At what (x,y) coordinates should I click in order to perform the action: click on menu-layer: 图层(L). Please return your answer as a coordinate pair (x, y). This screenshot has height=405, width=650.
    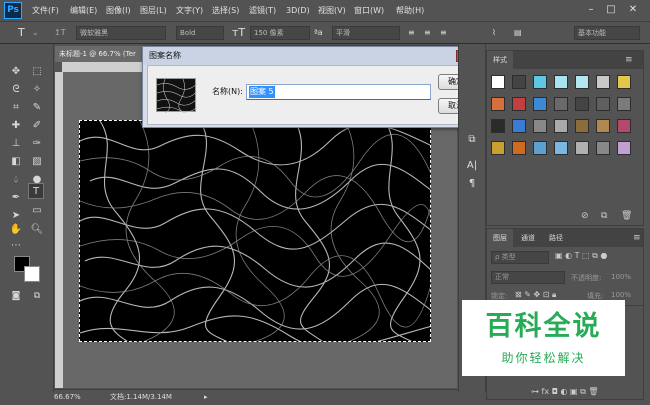
    Looking at the image, I should click on (153, 11).